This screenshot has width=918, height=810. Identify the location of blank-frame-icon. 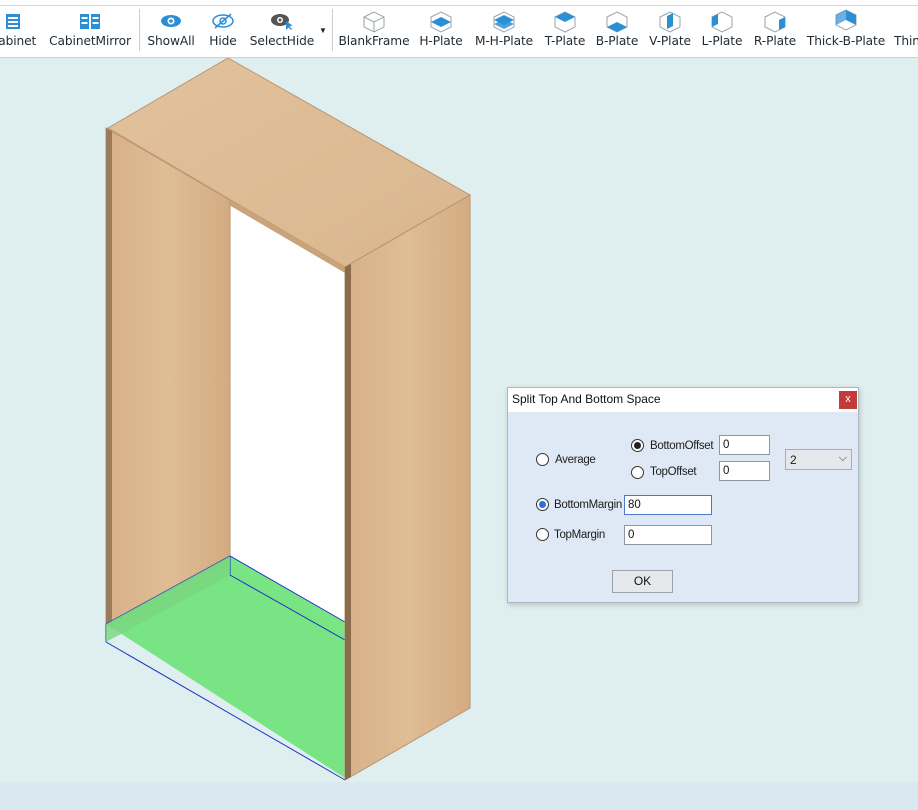
(374, 21).